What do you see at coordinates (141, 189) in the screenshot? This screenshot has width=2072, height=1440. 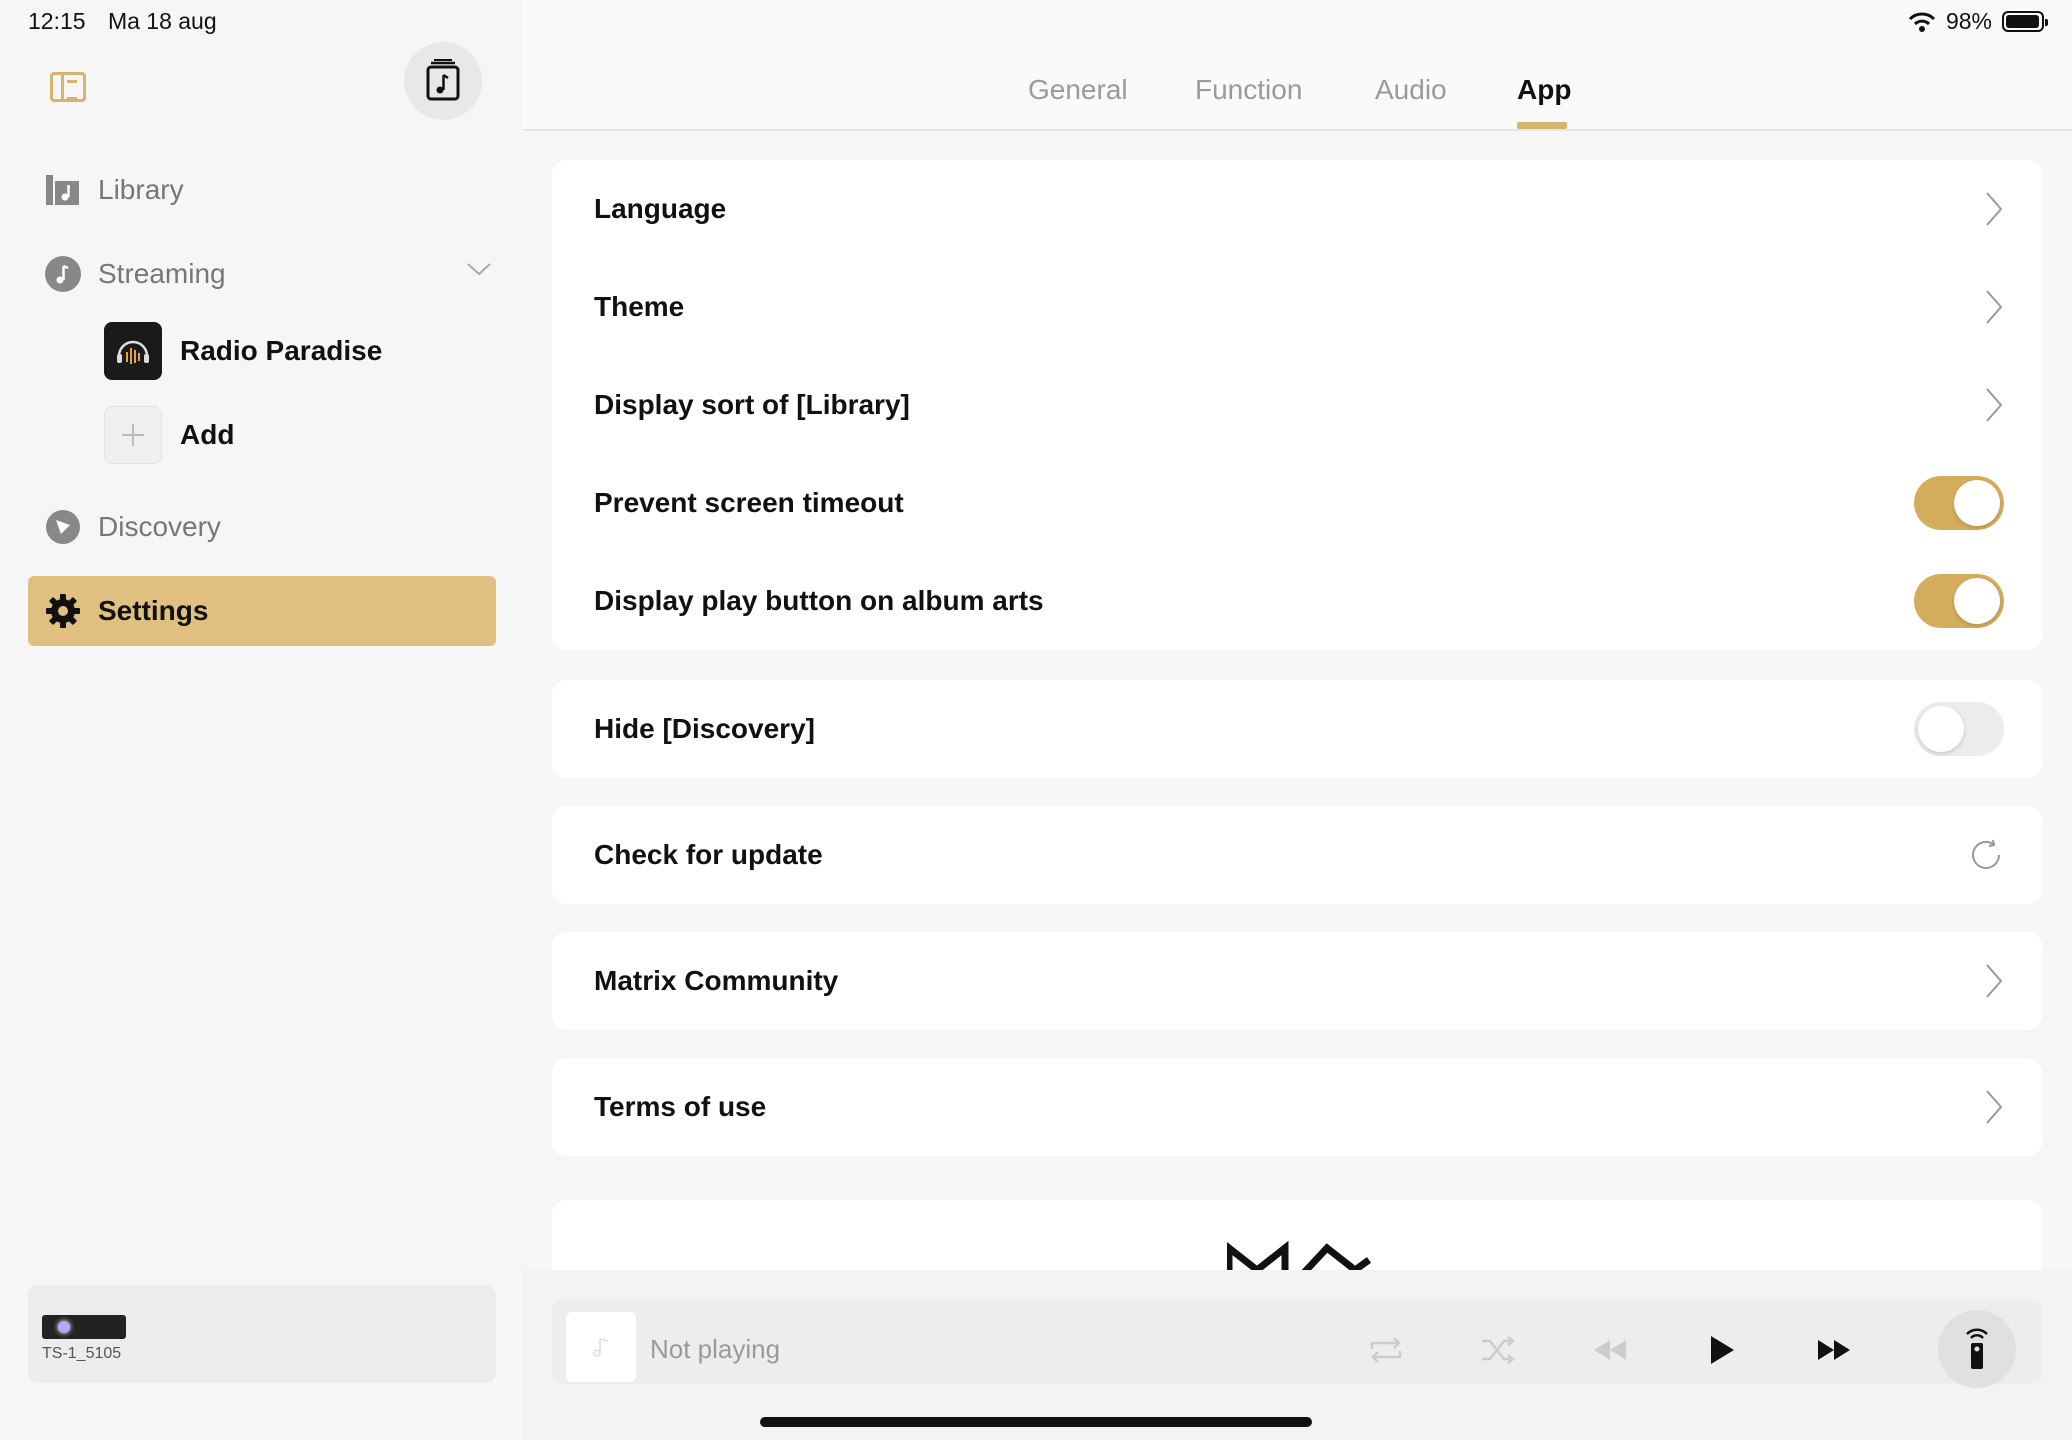 I see `sidebar-item-label: Library` at bounding box center [141, 189].